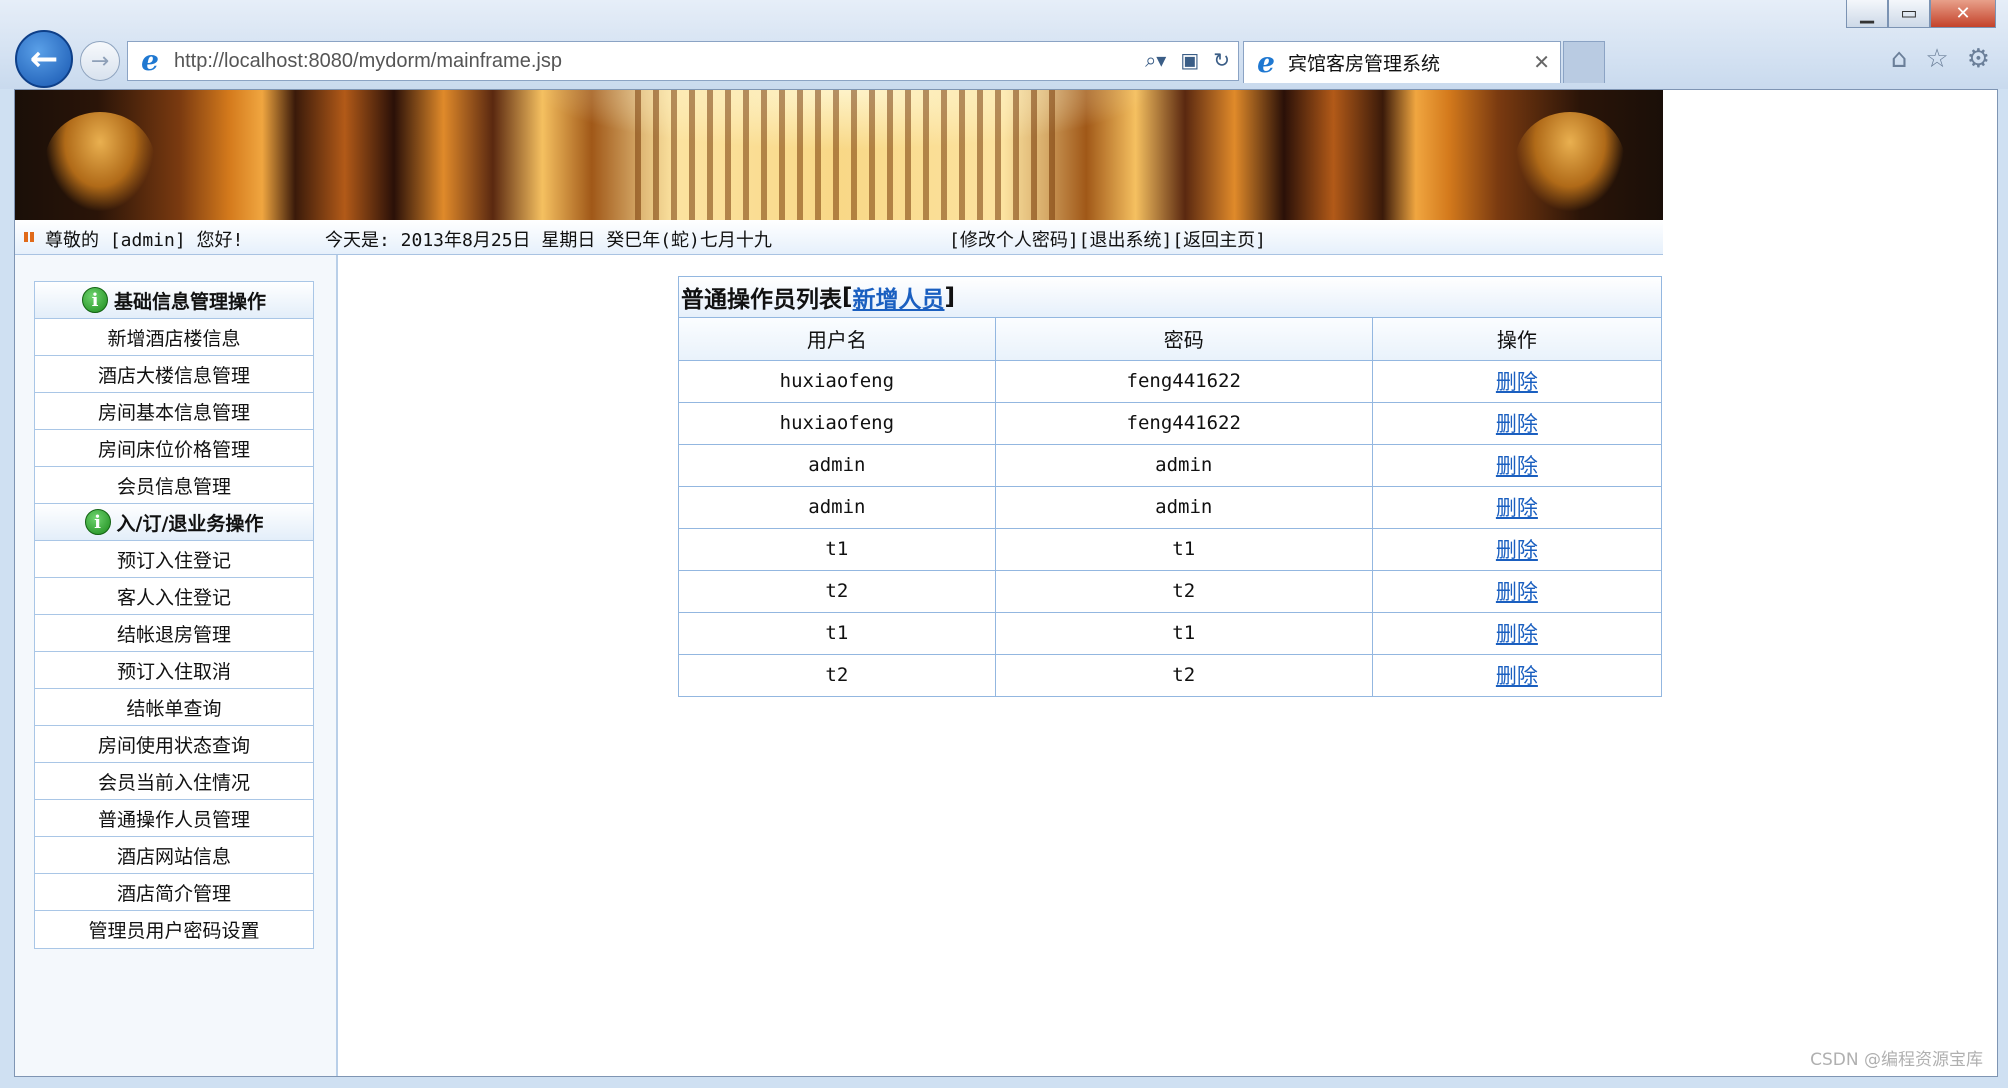 This screenshot has height=1088, width=2008. Describe the element at coordinates (174, 670) in the screenshot. I see `sidebar-item-cancel-reservation: 预订入住取消` at that location.